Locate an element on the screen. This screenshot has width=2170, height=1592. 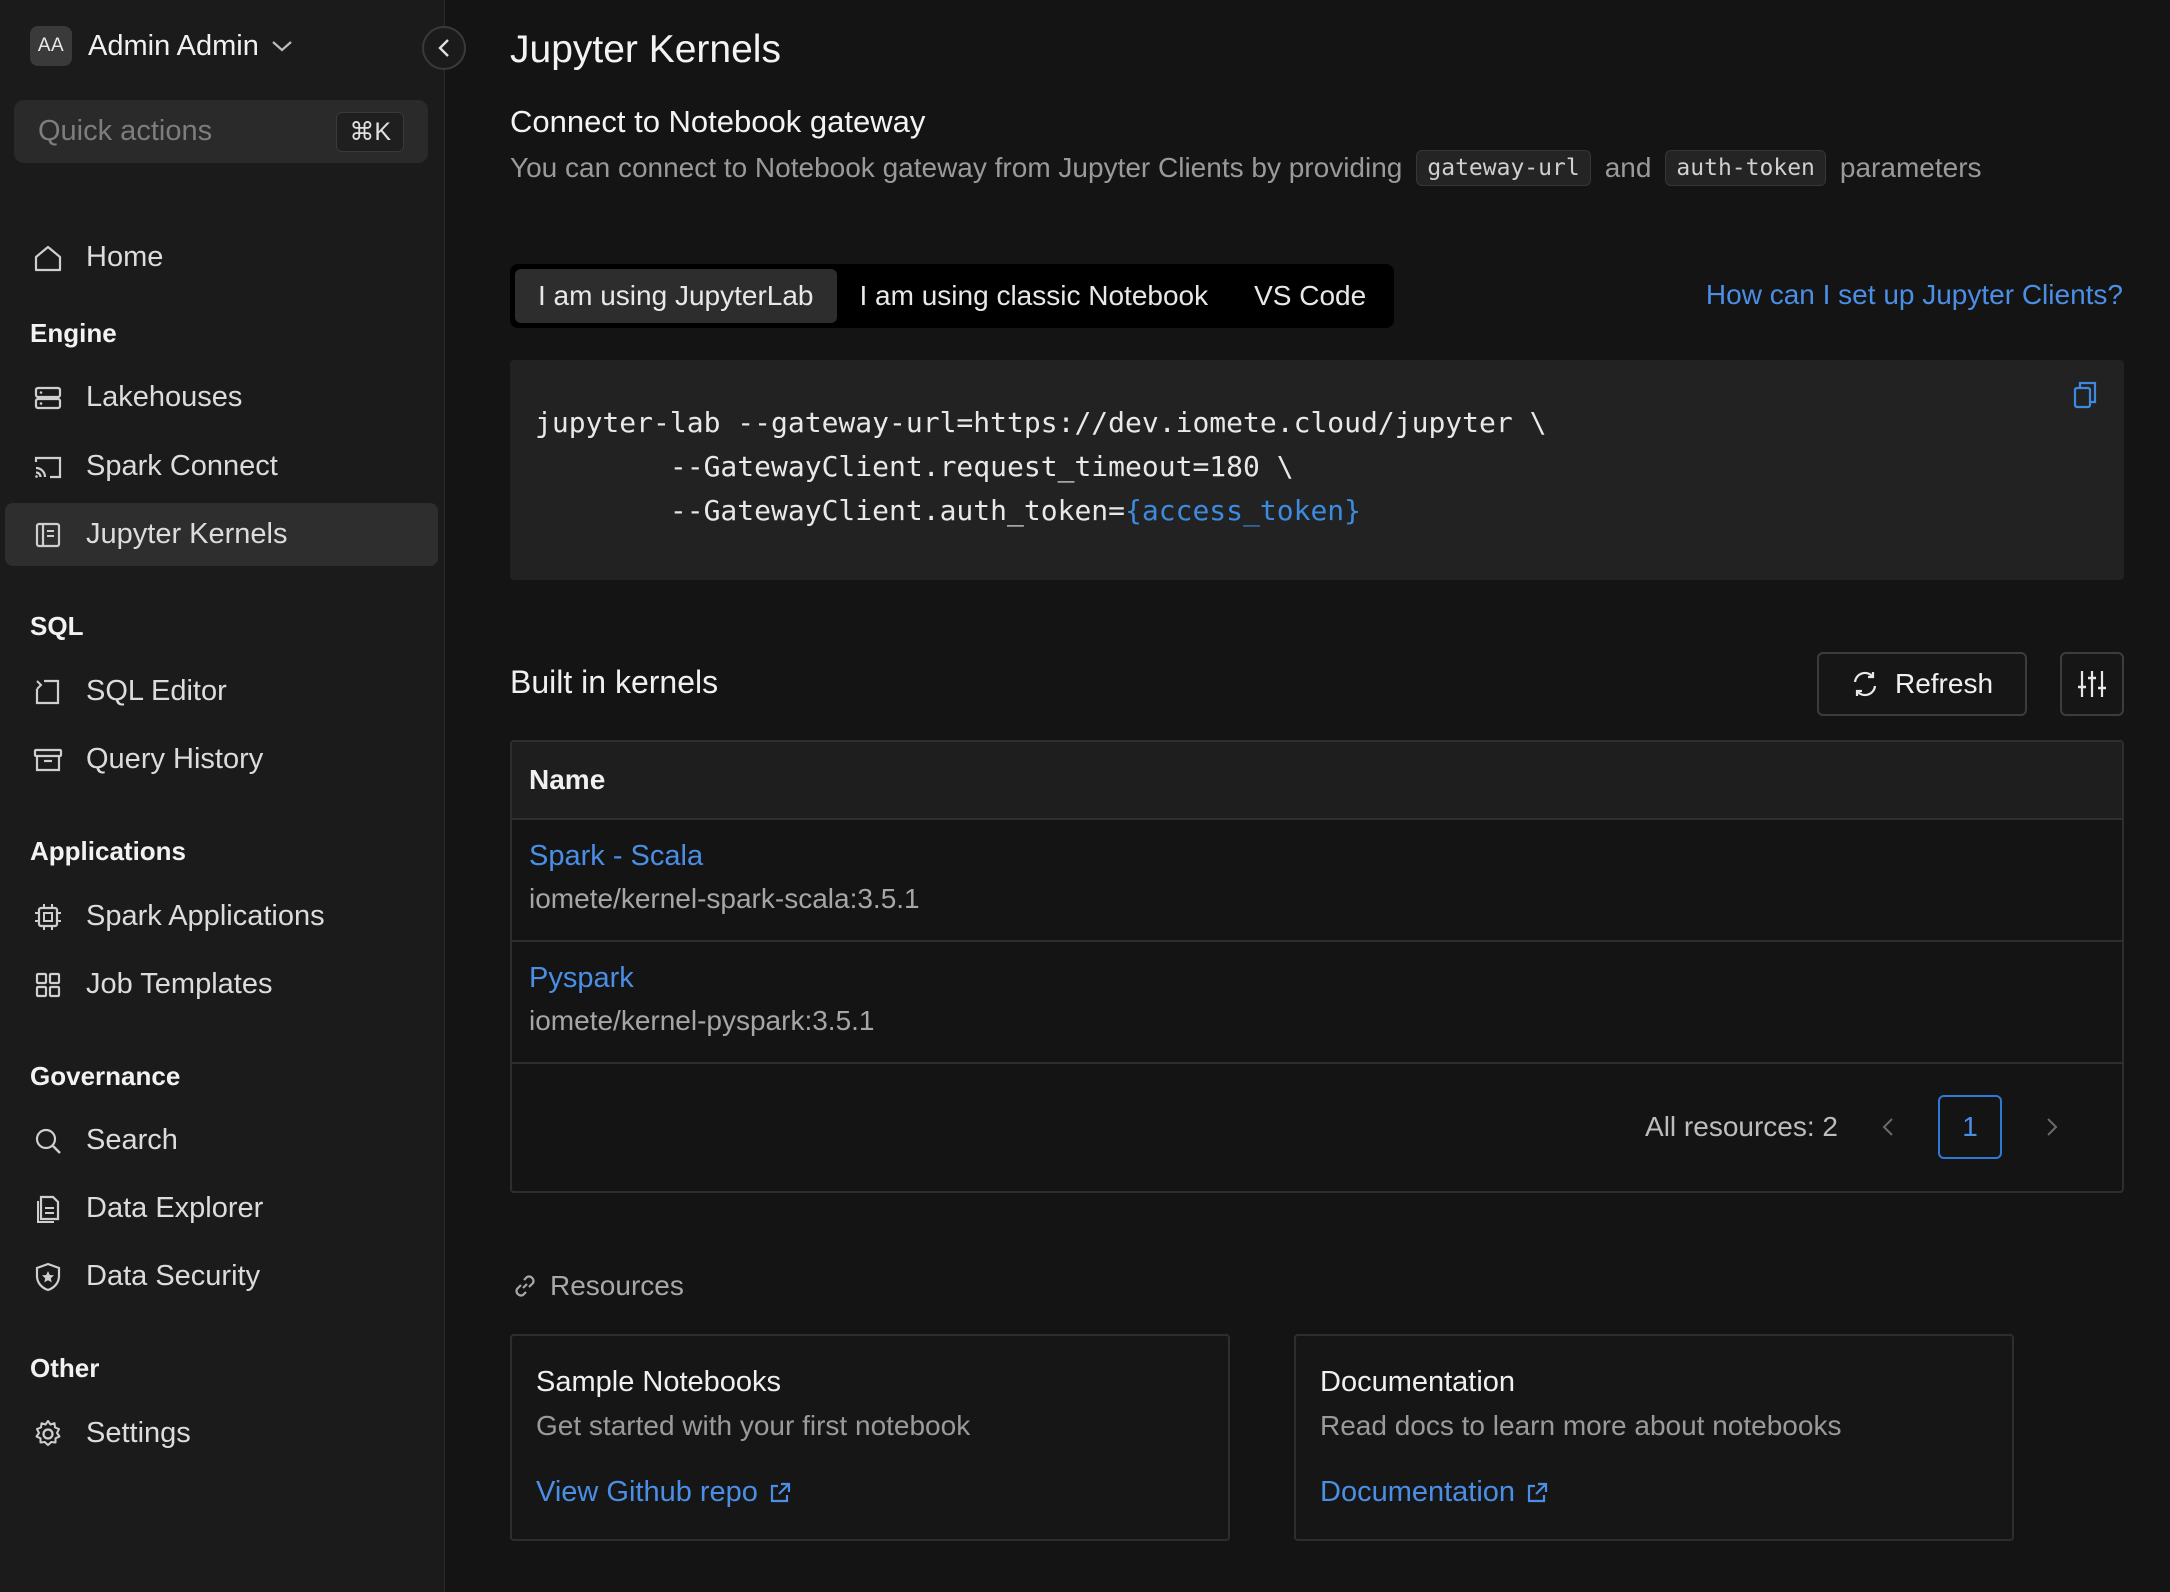
connect-description-and: and is located at coordinates (1628, 167).